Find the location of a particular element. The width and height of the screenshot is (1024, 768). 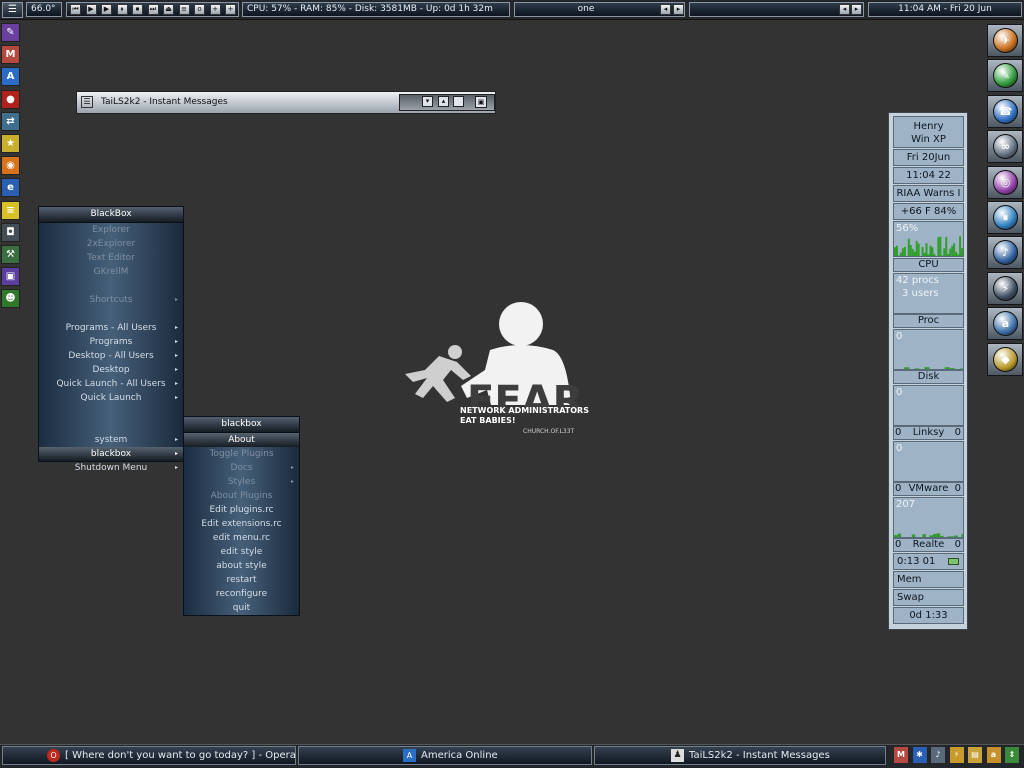

menu-item: edit style is located at coordinates (241, 552).